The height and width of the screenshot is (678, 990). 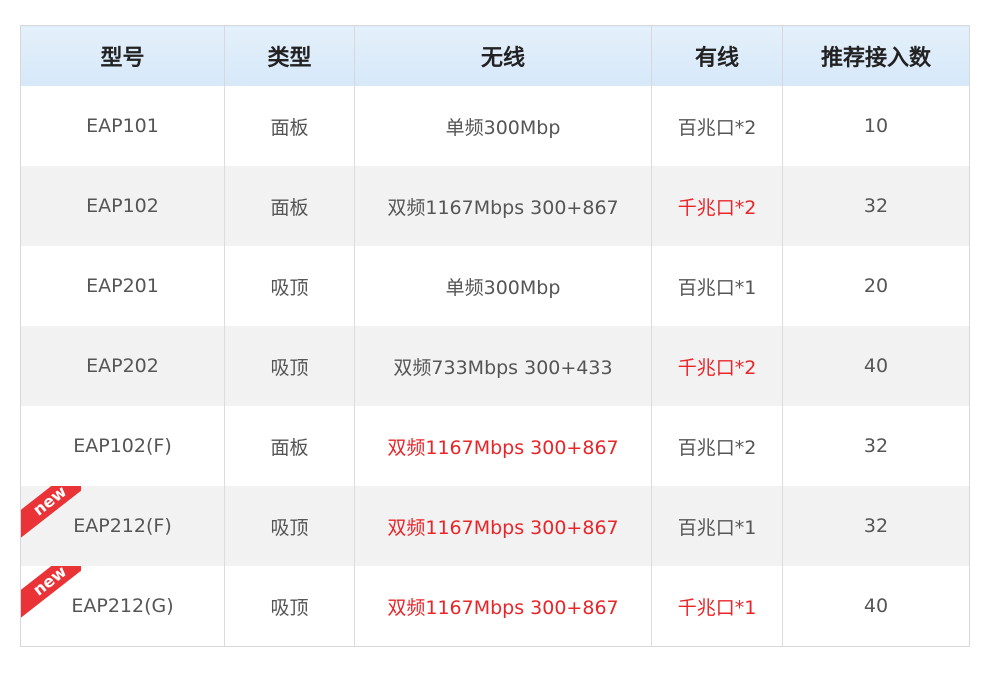 What do you see at coordinates (717, 55) in the screenshot?
I see `header-wired: 有线` at bounding box center [717, 55].